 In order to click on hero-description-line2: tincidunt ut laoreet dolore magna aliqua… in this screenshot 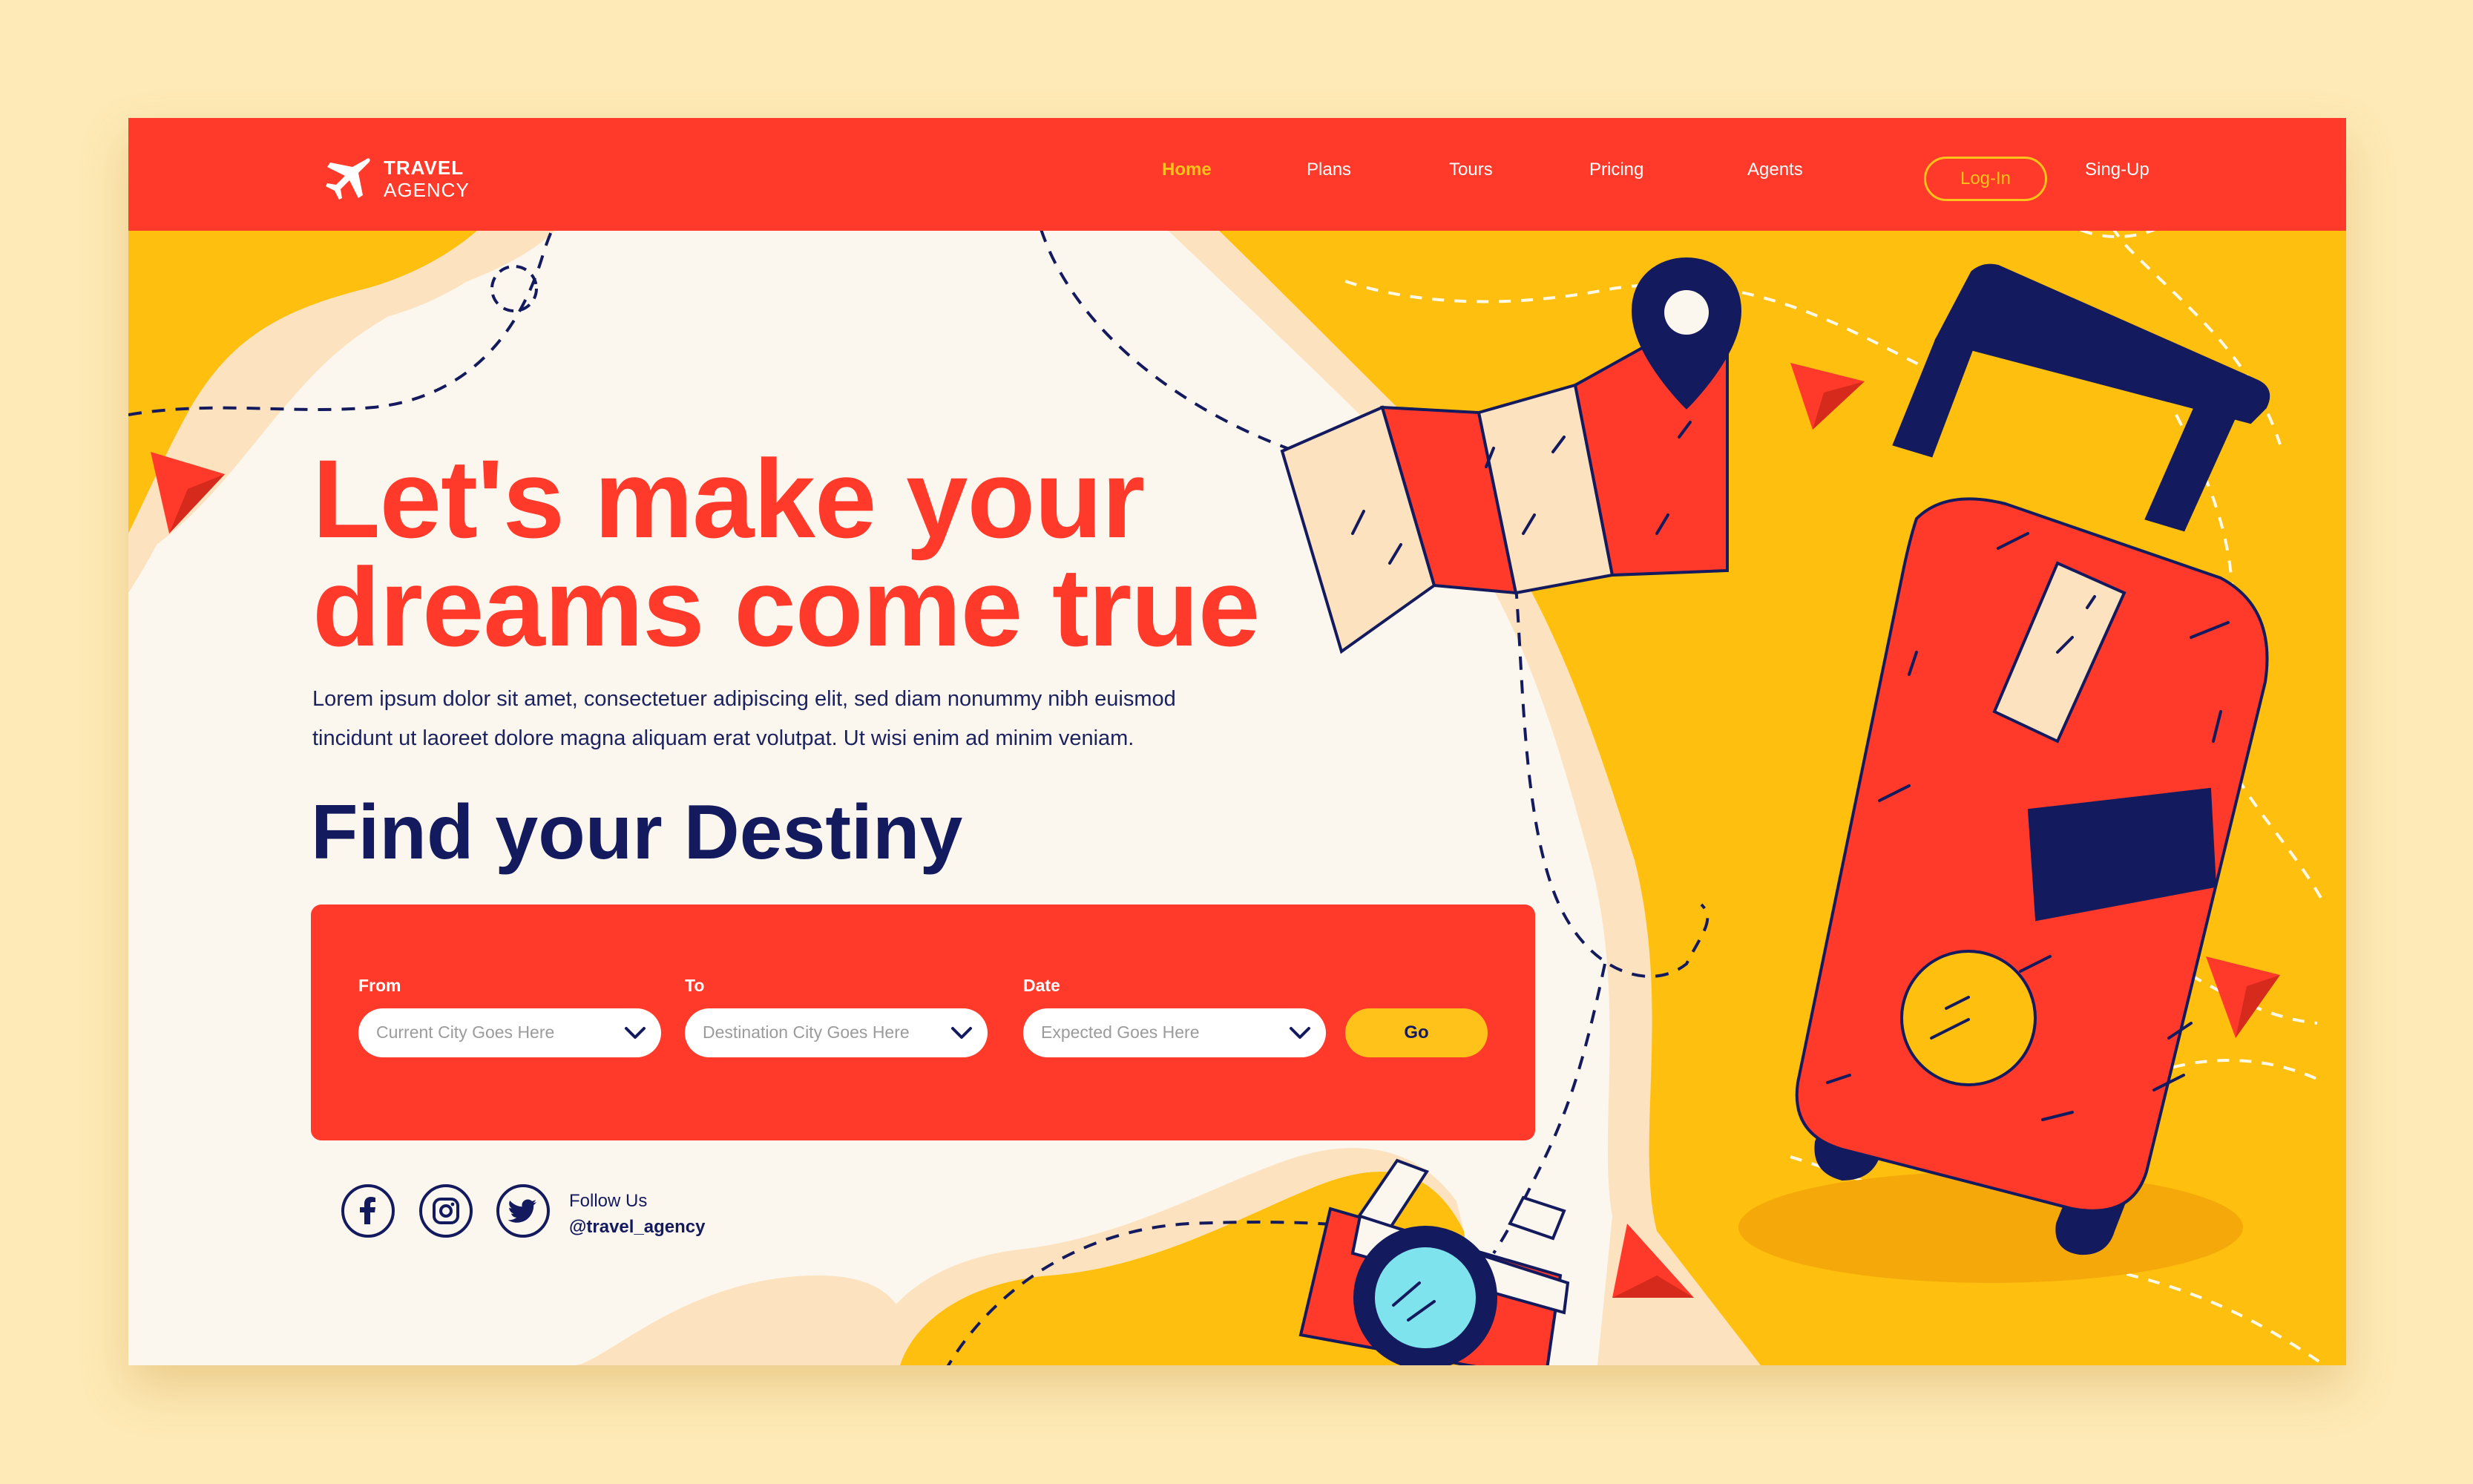, I will do `click(723, 738)`.